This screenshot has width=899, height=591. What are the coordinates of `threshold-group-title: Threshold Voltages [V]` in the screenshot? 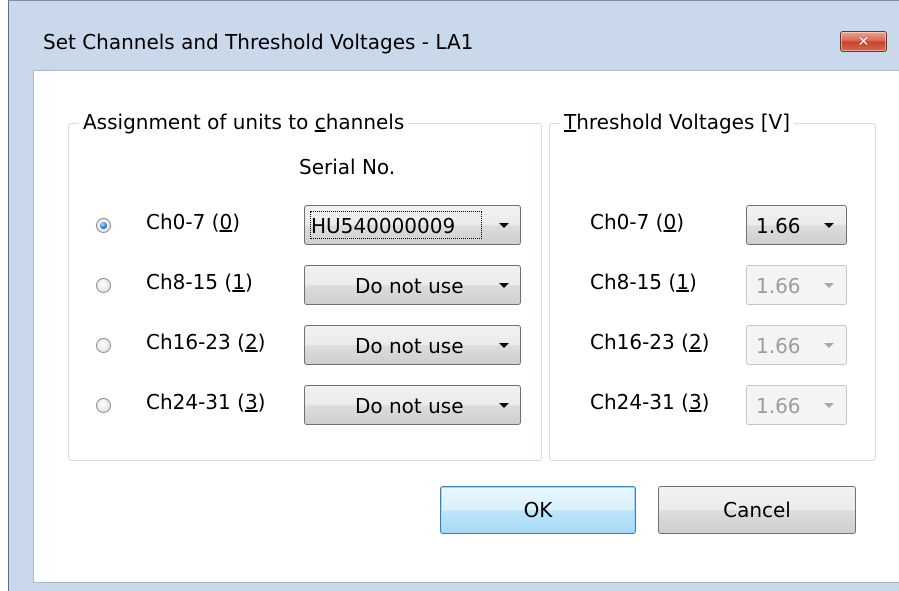 It's located at (677, 122).